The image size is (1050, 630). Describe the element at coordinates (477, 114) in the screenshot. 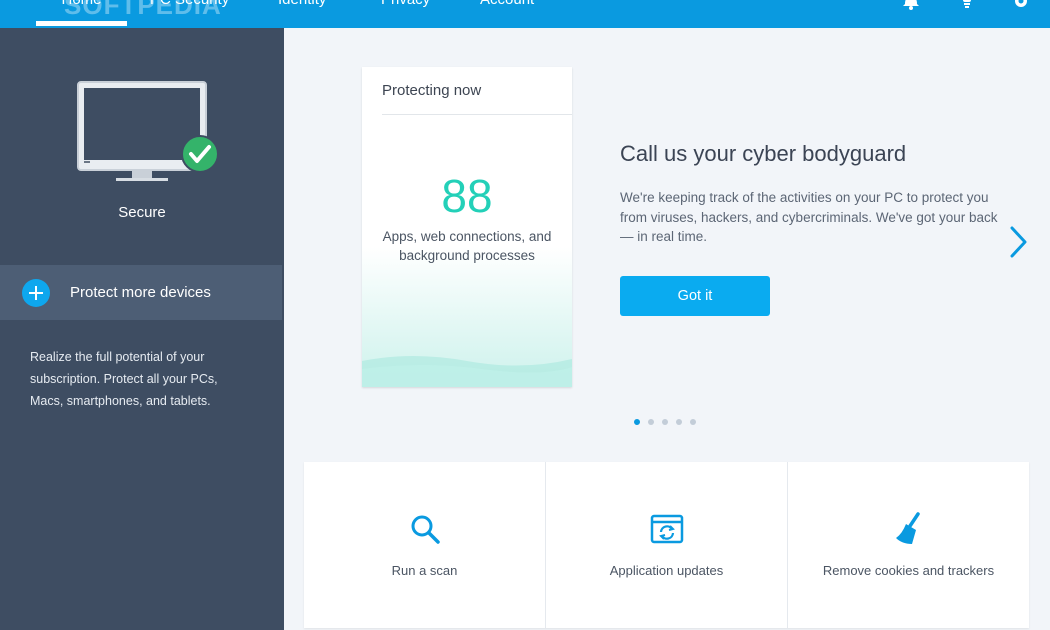

I see `card-divider` at that location.